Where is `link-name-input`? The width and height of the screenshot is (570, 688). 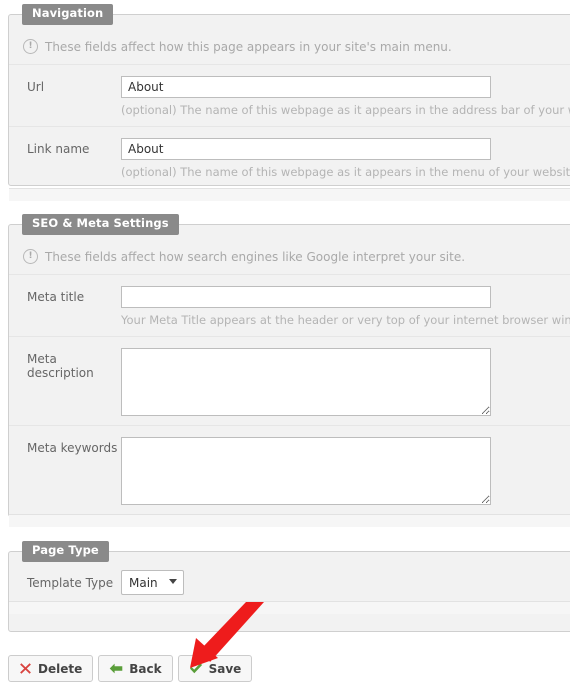 link-name-input is located at coordinates (306, 149).